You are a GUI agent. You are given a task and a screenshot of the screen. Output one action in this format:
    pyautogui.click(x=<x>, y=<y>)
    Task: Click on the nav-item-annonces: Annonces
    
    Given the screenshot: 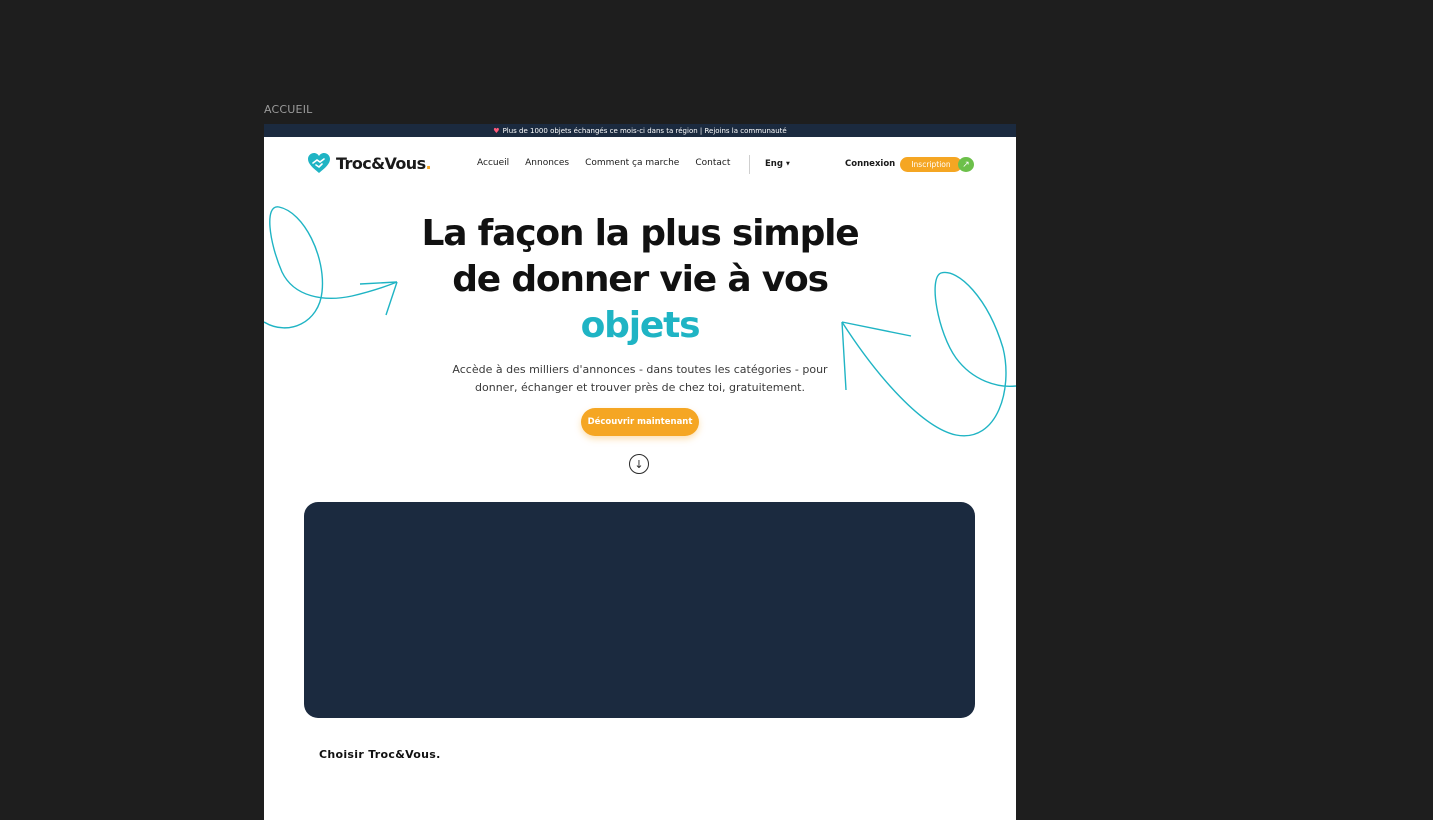 What is the action you would take?
    pyautogui.click(x=547, y=163)
    